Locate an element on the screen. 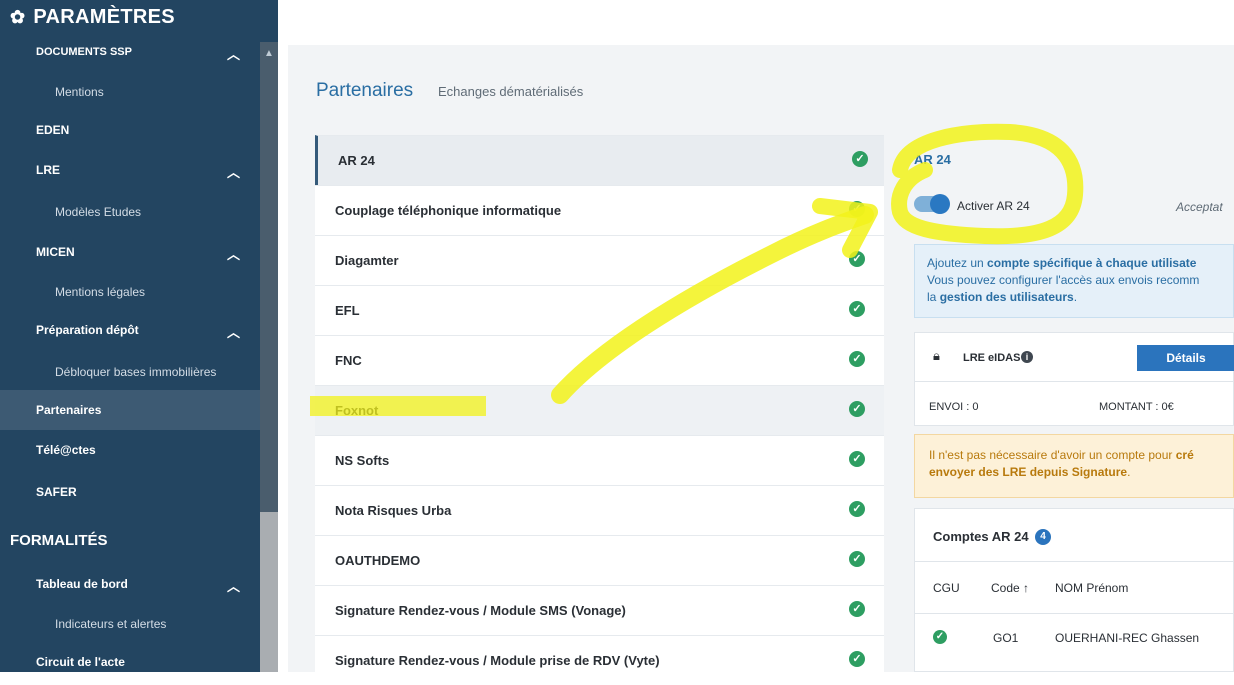 The height and width of the screenshot is (685, 1234). sidebar-item-label: LRE is located at coordinates (48, 170).